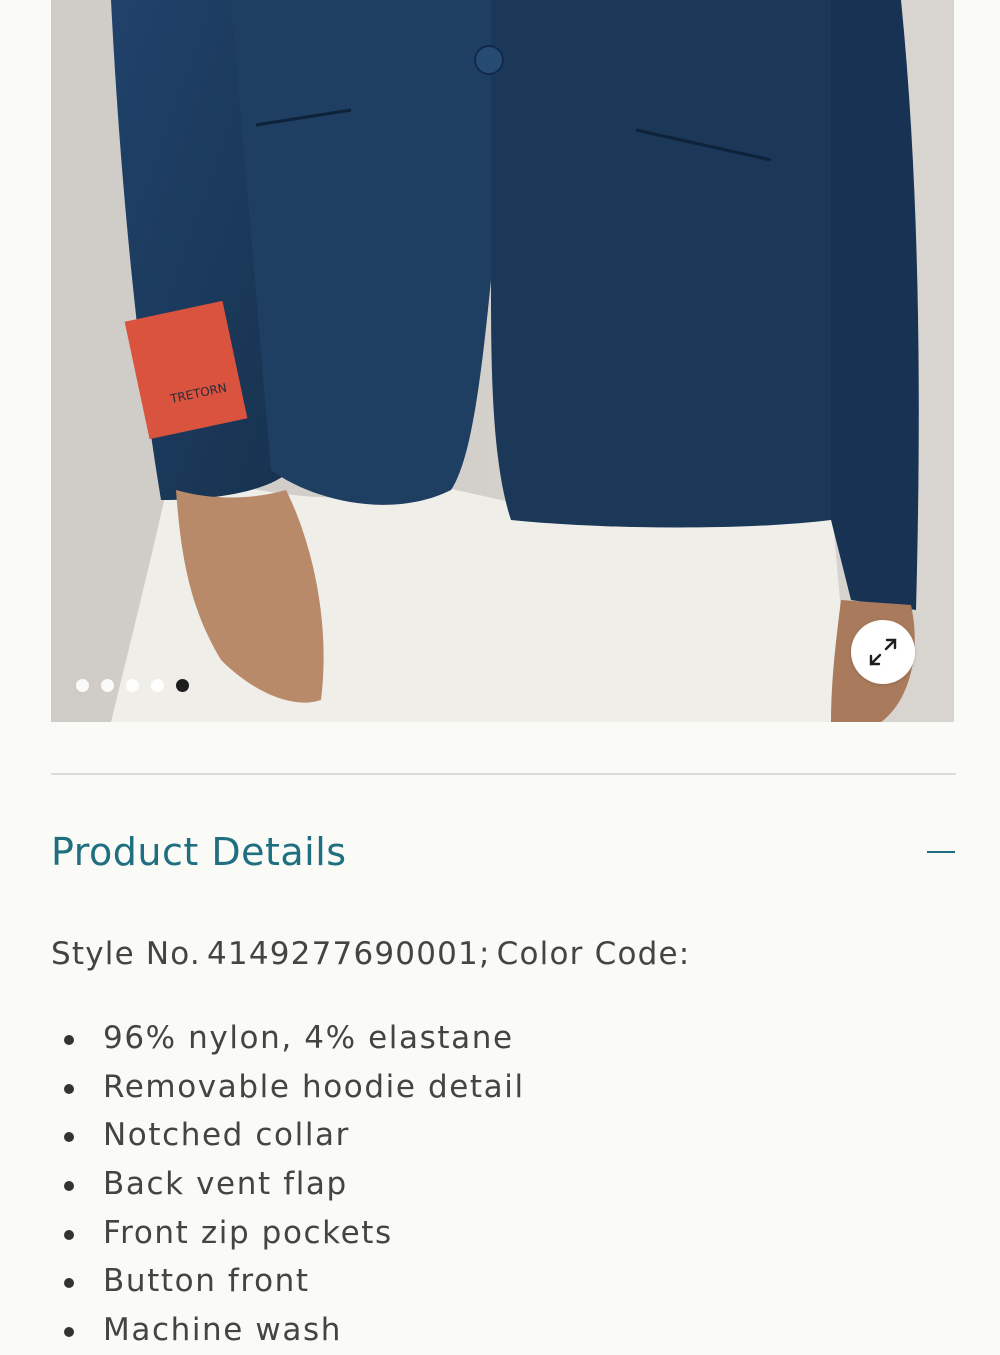 The width and height of the screenshot is (1000, 1355). I want to click on list-item: Machine wash, so click(288, 1330).